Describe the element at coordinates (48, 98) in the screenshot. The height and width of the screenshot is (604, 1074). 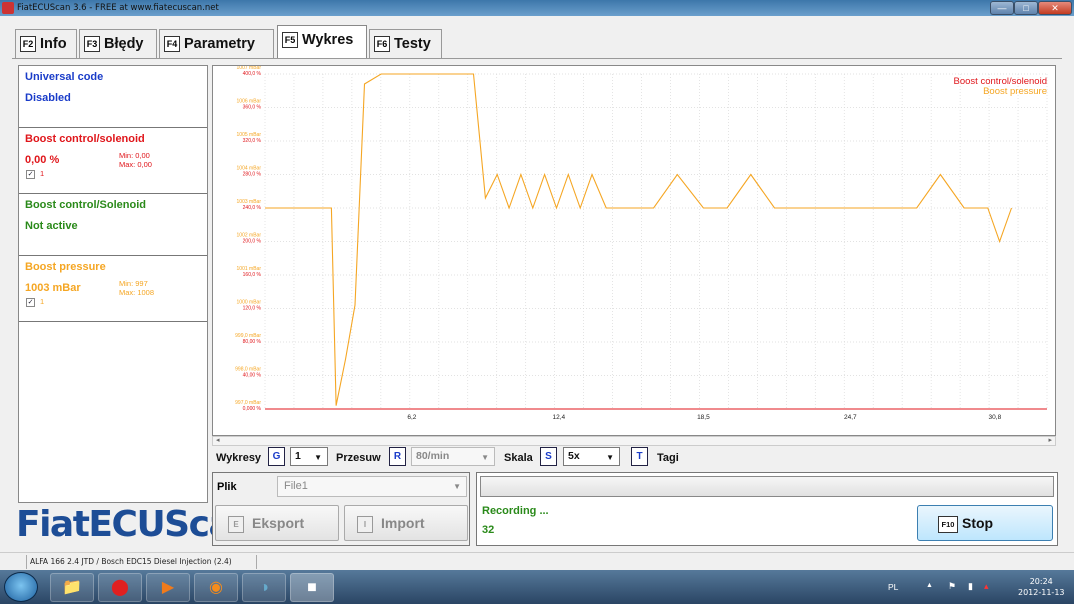
I see `param-value: Disabled` at that location.